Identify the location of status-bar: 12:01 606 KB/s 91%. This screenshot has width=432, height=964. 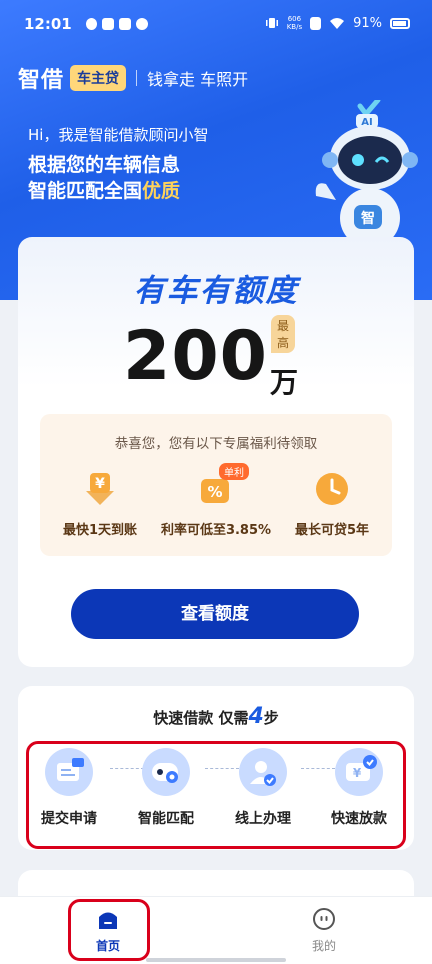
(216, 25).